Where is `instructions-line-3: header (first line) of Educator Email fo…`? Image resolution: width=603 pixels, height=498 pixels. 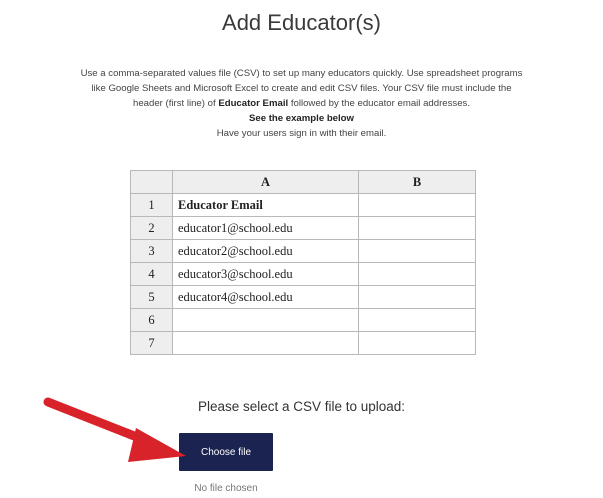 instructions-line-3: header (first line) of Educator Email fo… is located at coordinates (301, 103).